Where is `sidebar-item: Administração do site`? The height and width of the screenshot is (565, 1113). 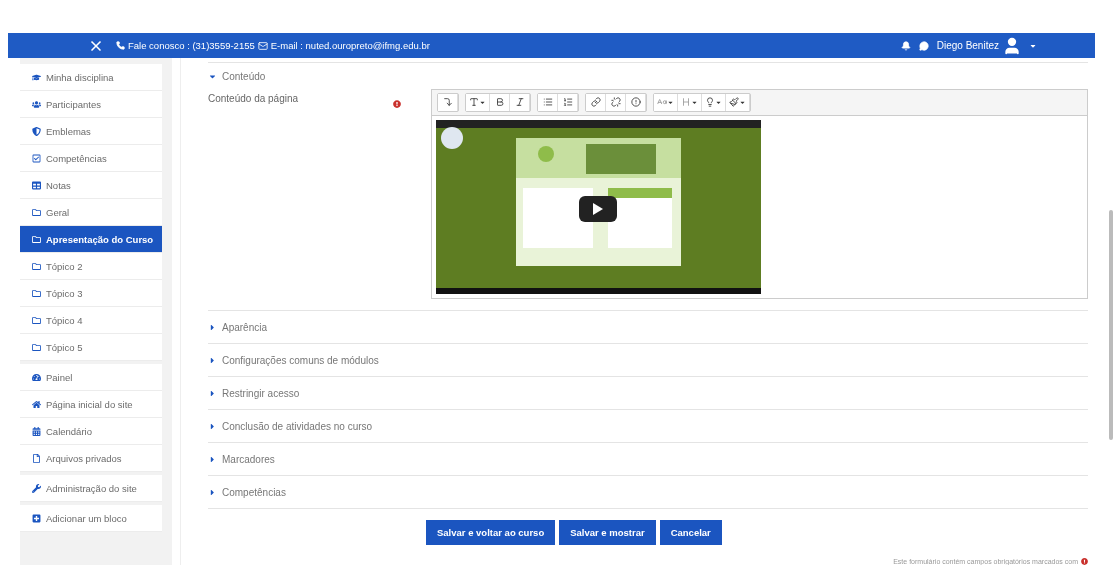
sidebar-item: Administração do site is located at coordinates (91, 488).